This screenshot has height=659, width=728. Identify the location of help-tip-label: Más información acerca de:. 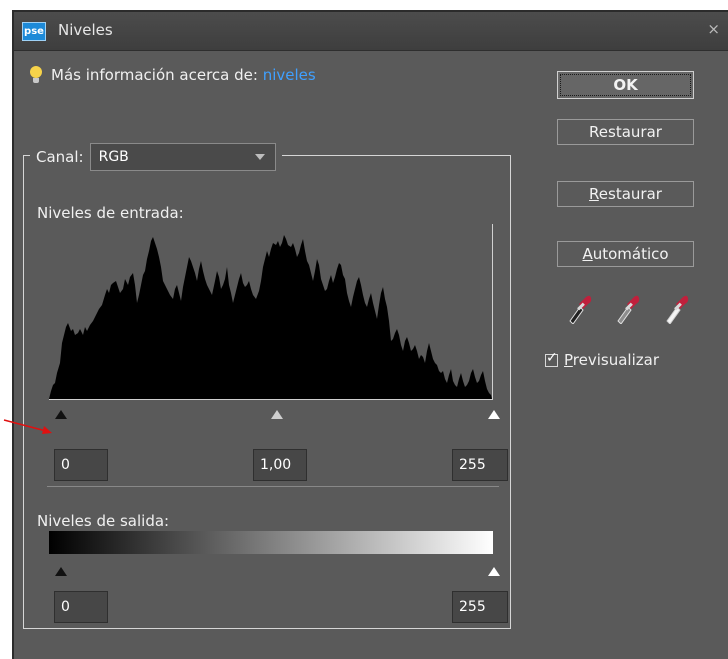
(154, 75).